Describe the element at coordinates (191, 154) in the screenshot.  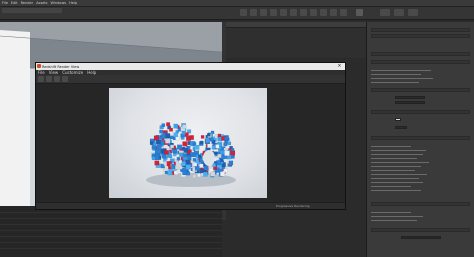
I see `voxel-sculpture` at that location.